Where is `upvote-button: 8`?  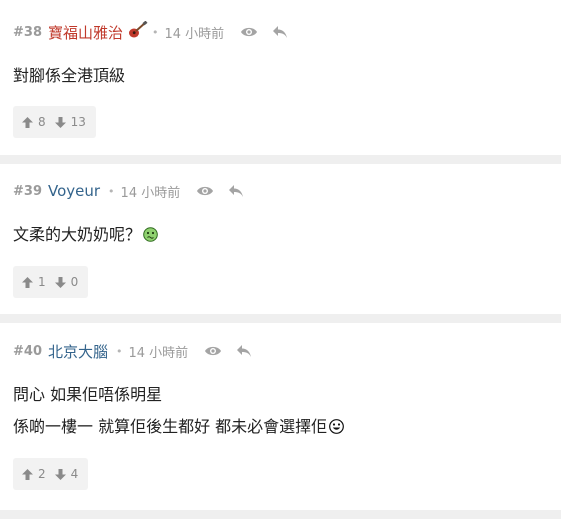
upvote-button: 8 is located at coordinates (34, 122).